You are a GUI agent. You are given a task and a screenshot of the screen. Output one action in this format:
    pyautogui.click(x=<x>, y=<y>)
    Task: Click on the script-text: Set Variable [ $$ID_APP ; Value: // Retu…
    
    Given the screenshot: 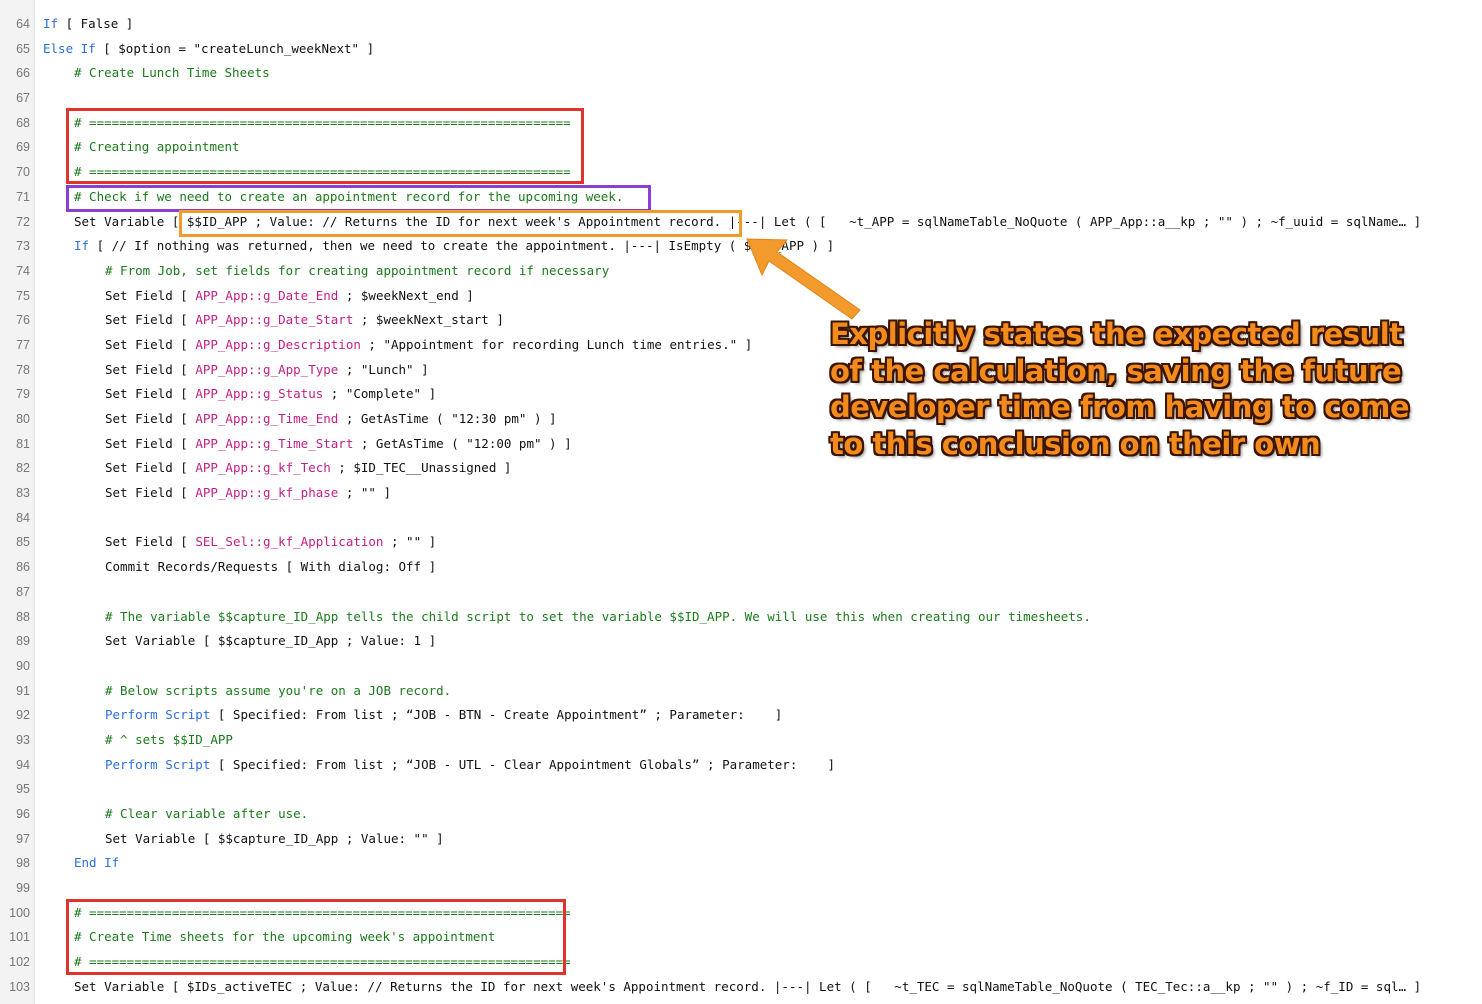 What is the action you would take?
    pyautogui.click(x=748, y=221)
    